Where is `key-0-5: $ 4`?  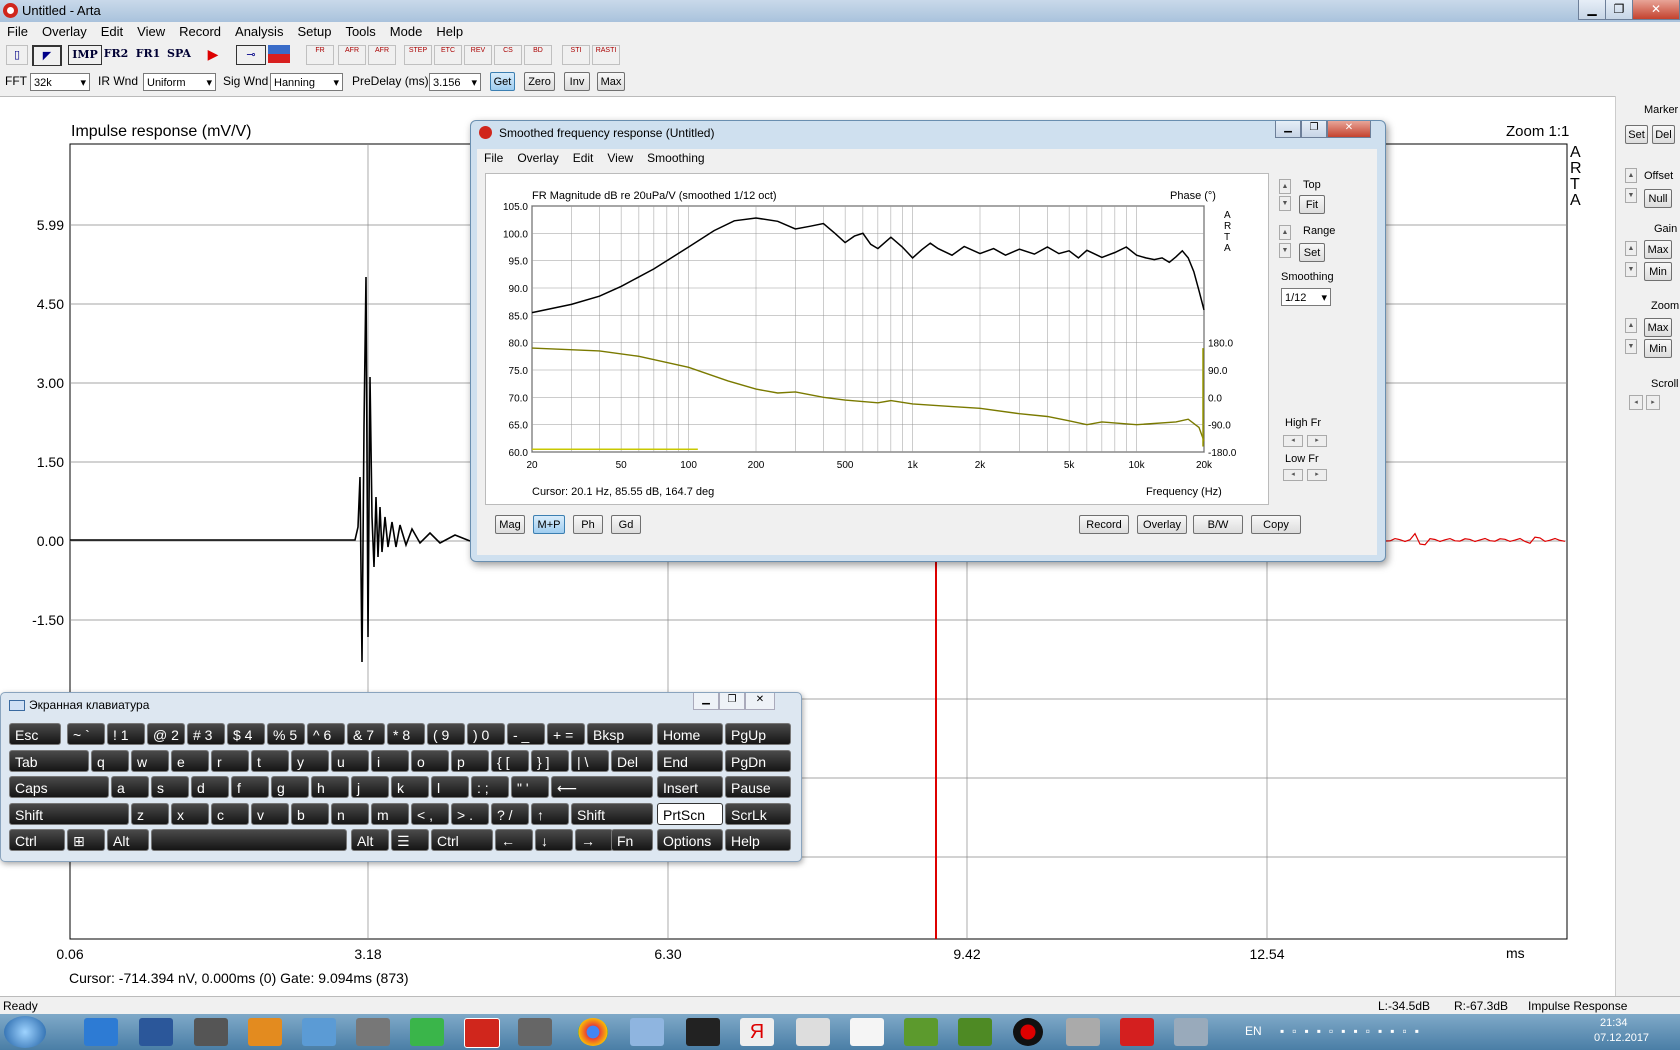 key-0-5: $ 4 is located at coordinates (246, 734).